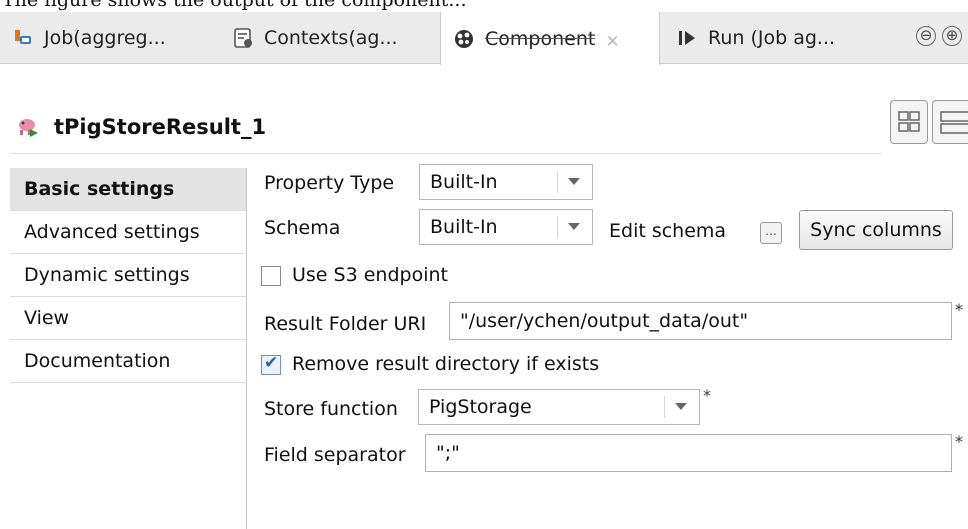  I want to click on result-folder-input: "/user/ychen/output_data/out", so click(700, 321).